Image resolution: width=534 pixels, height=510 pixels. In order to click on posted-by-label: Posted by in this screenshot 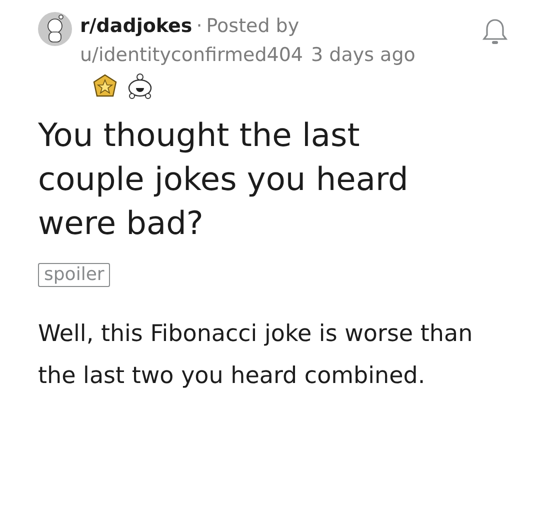, I will do `click(253, 26)`.